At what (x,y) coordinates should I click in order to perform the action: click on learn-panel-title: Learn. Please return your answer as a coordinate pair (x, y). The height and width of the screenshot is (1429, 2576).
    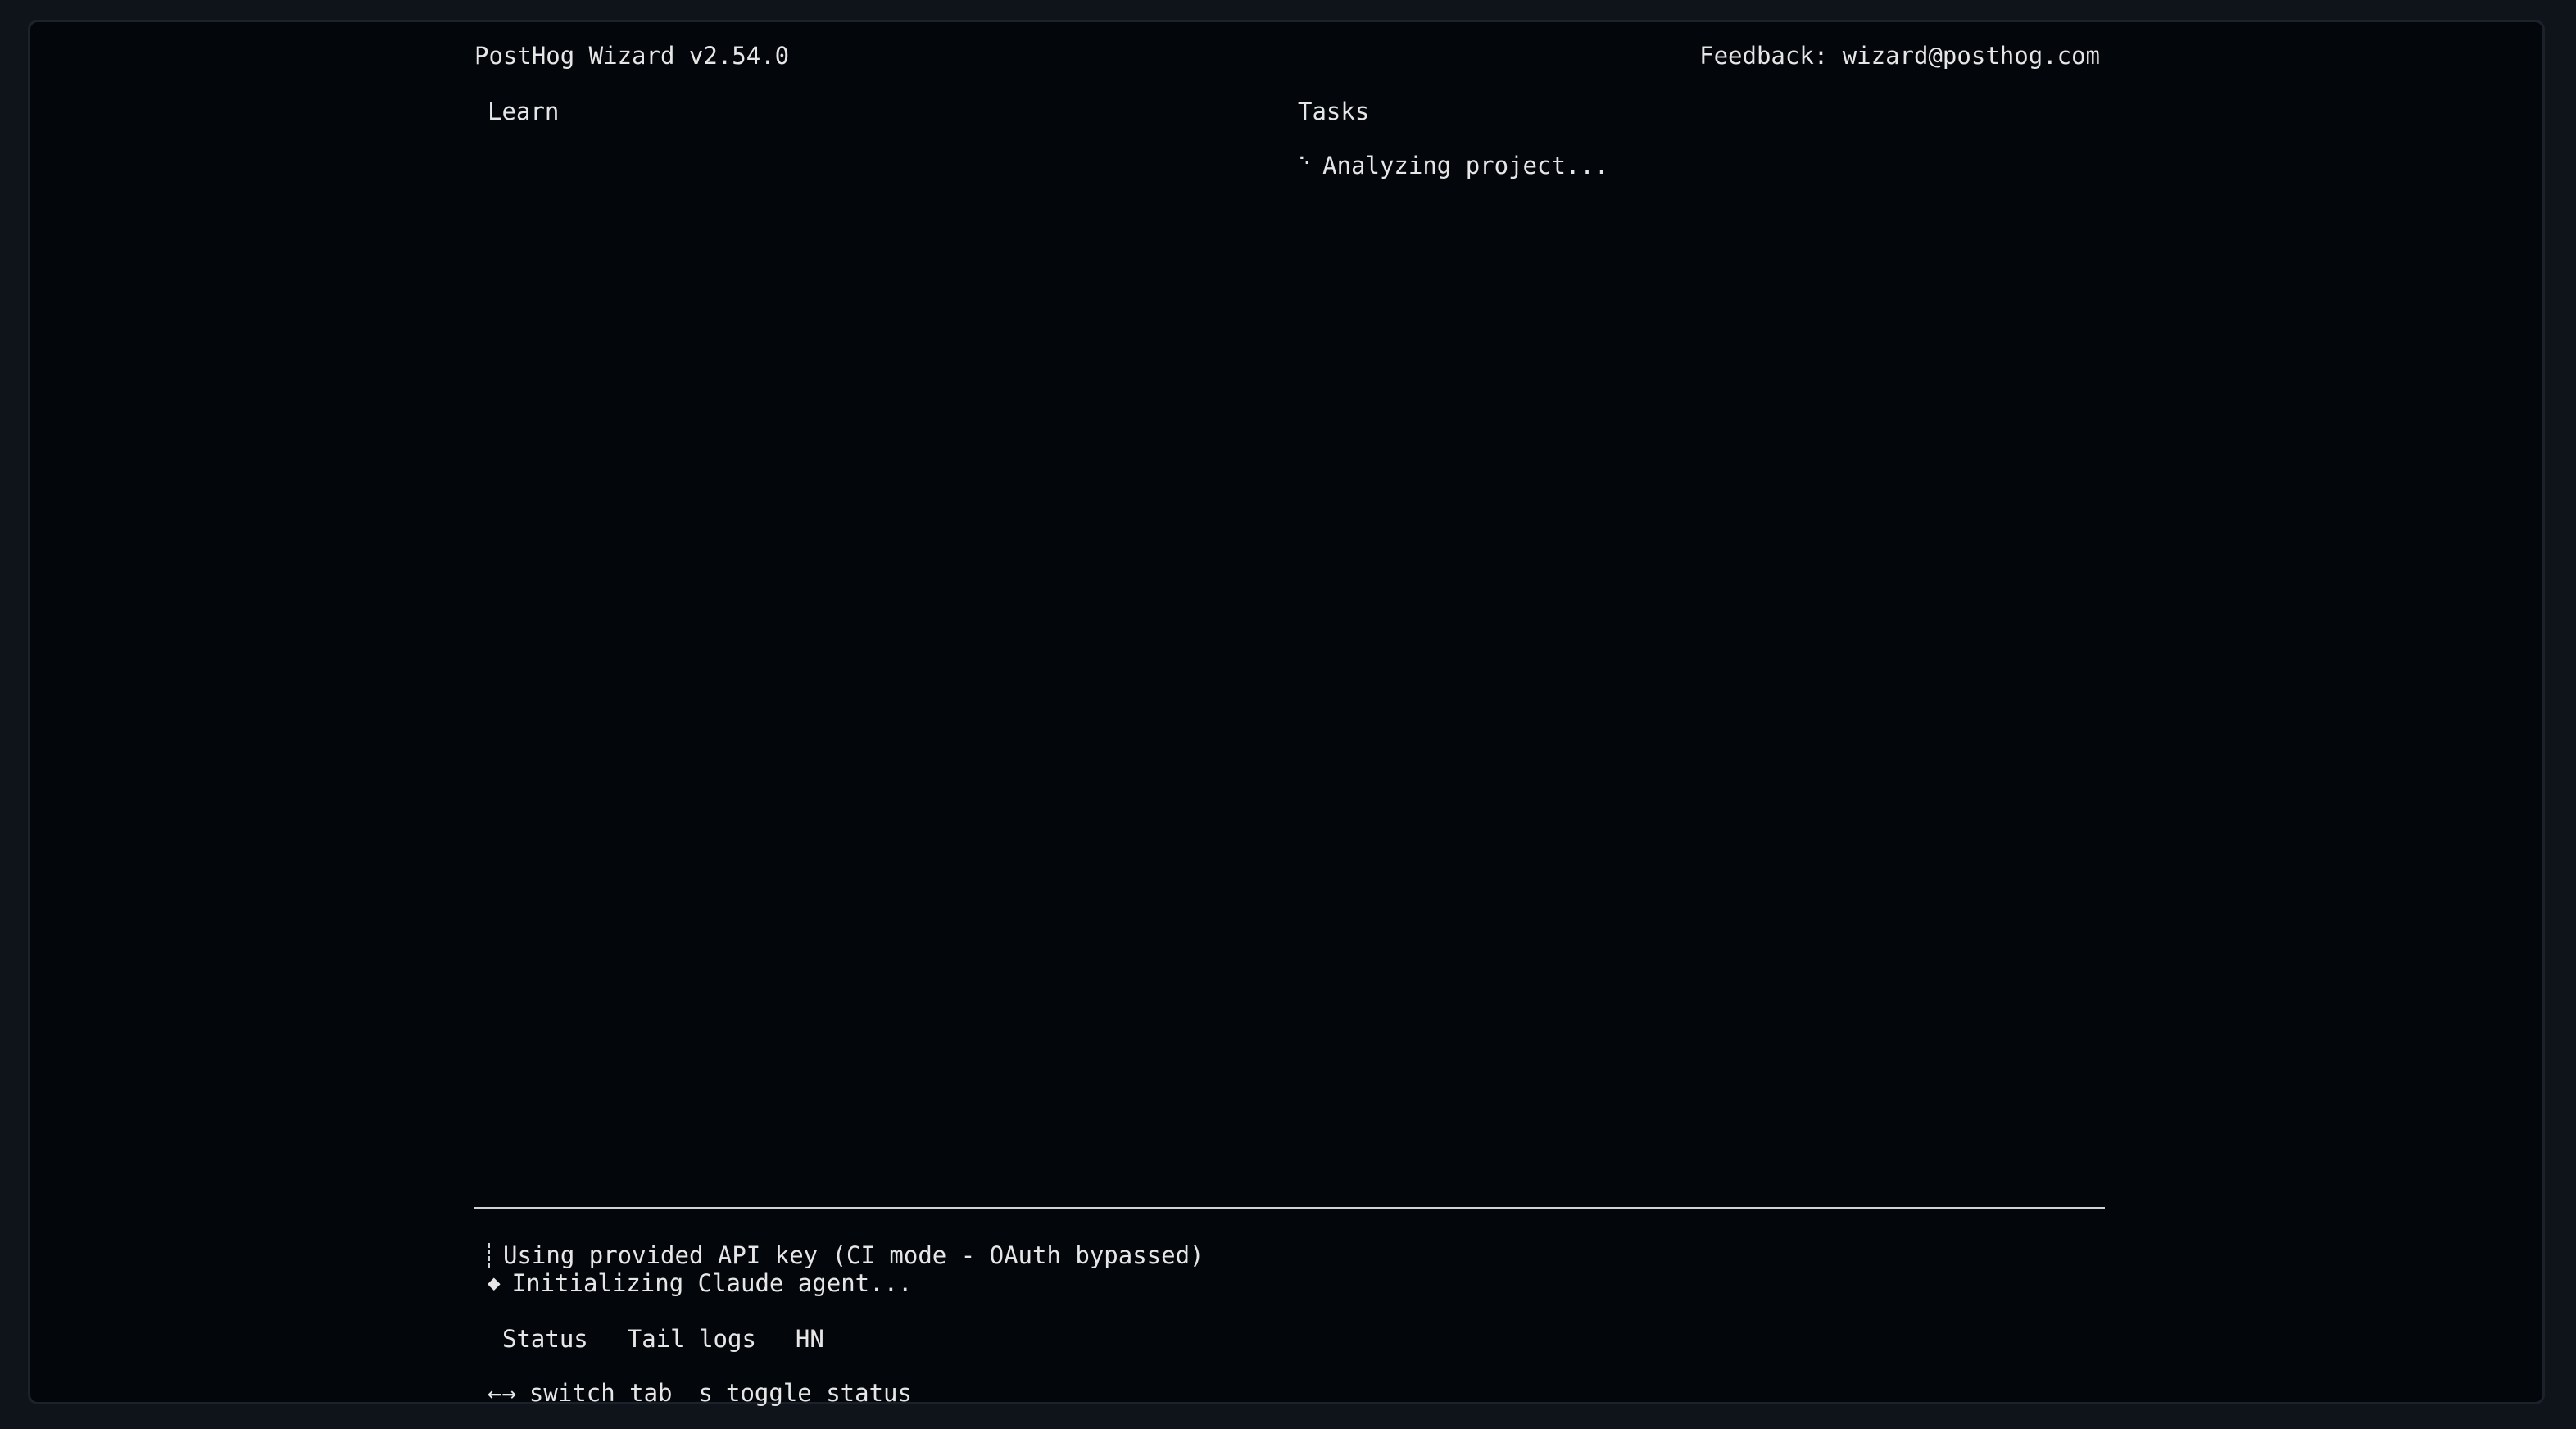
    Looking at the image, I should click on (524, 111).